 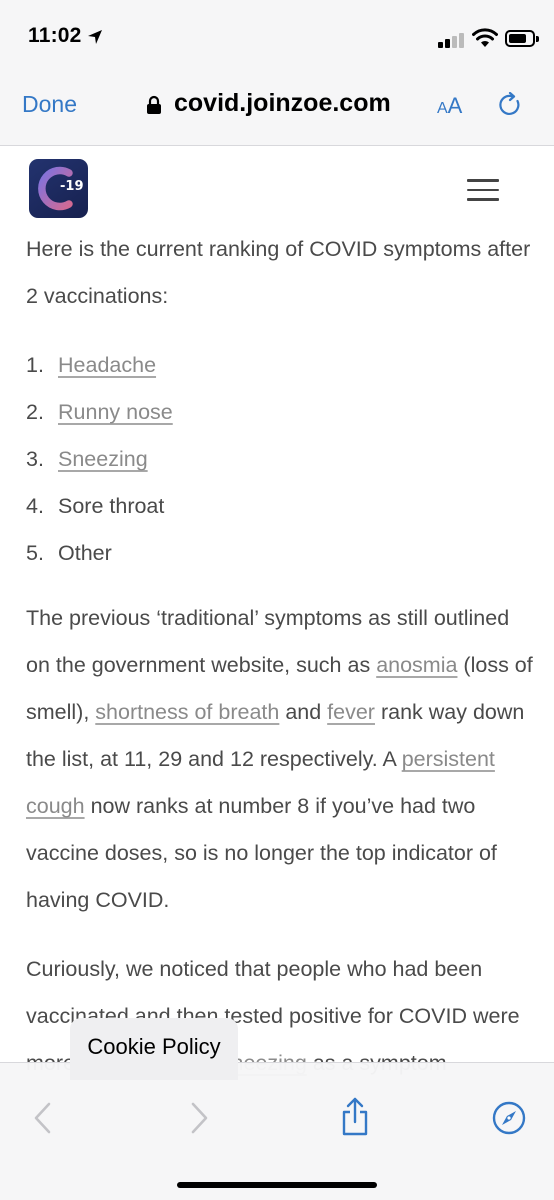 I want to click on list-number: 3., so click(x=35, y=459).